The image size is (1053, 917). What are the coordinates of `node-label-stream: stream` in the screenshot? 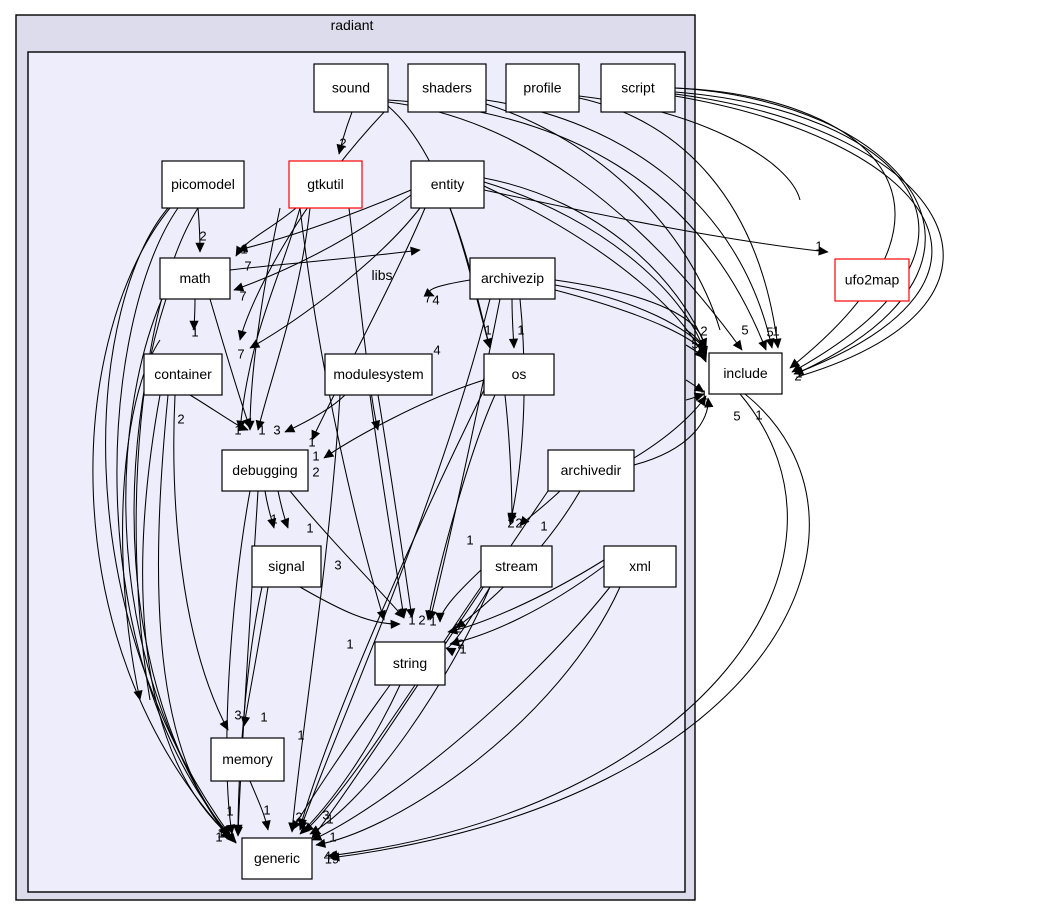 It's located at (516, 566).